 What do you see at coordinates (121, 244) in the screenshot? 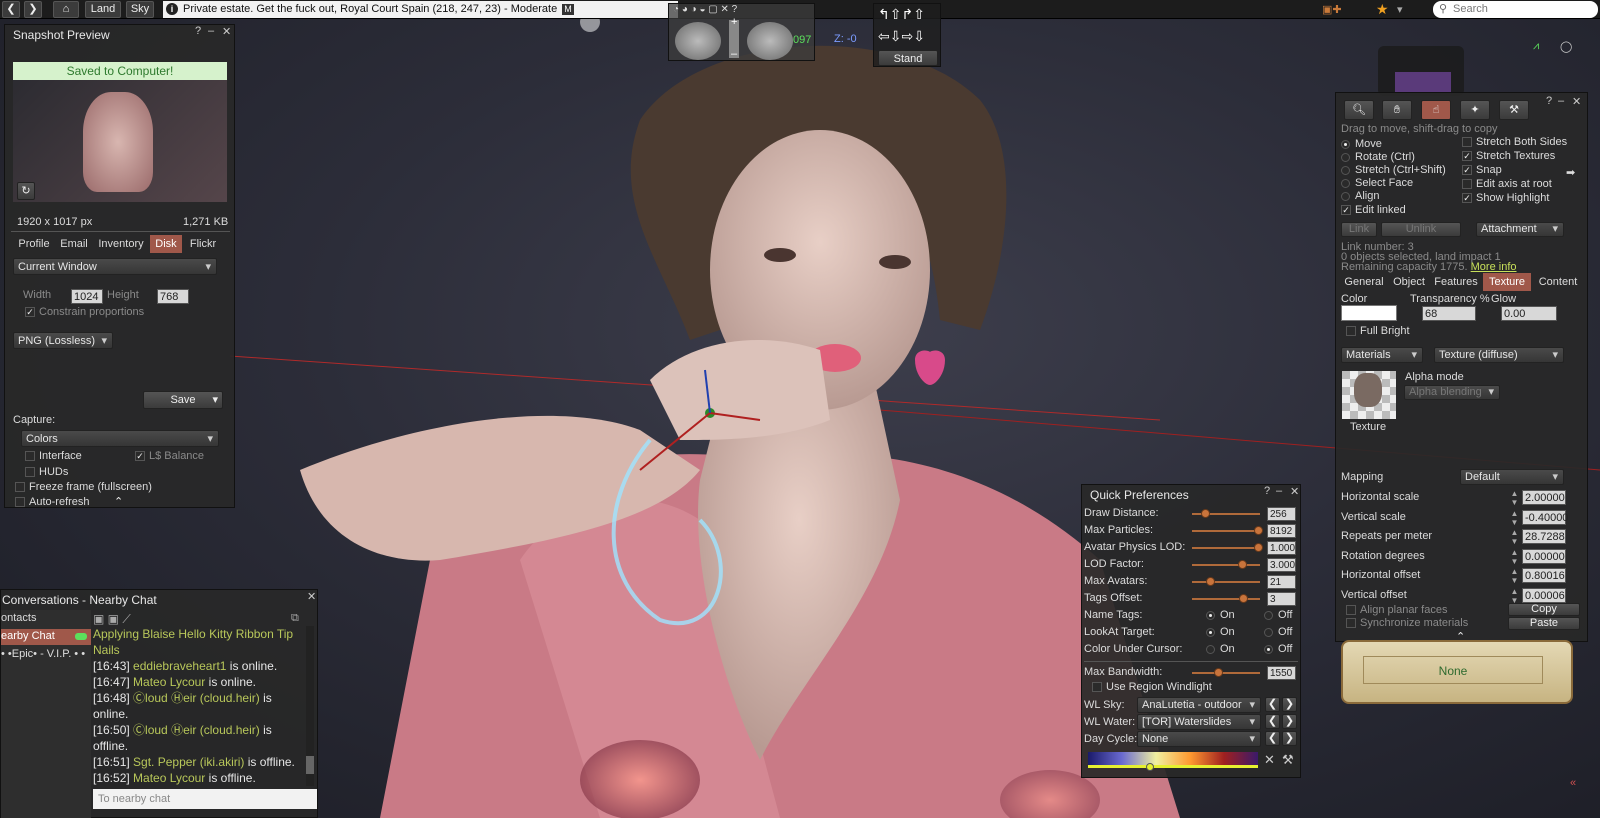
I see `tab-inventory: Inventory` at bounding box center [121, 244].